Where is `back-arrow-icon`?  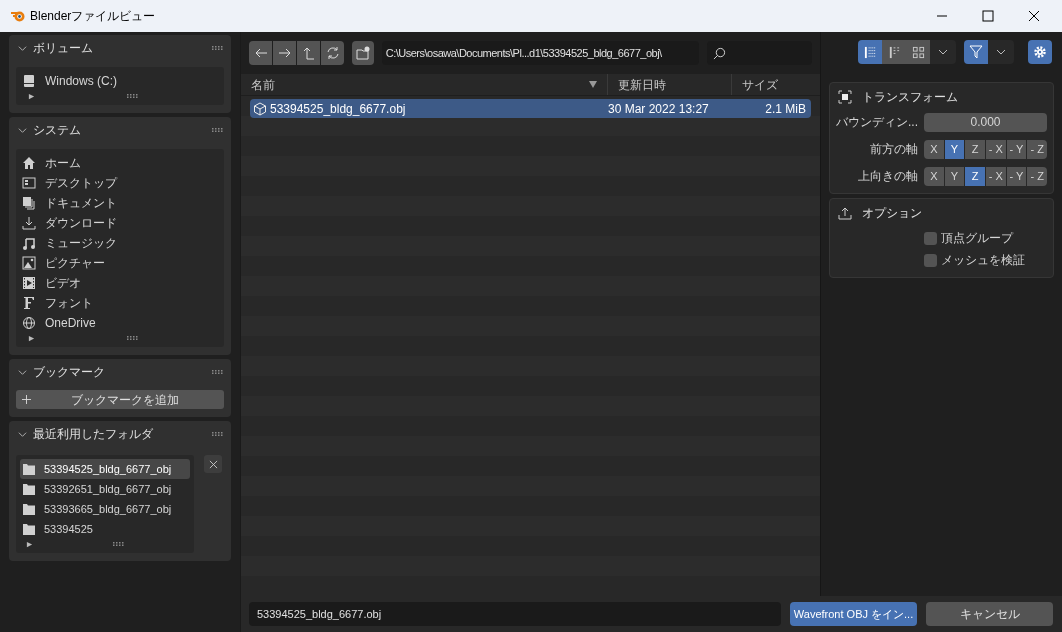 back-arrow-icon is located at coordinates (260, 53).